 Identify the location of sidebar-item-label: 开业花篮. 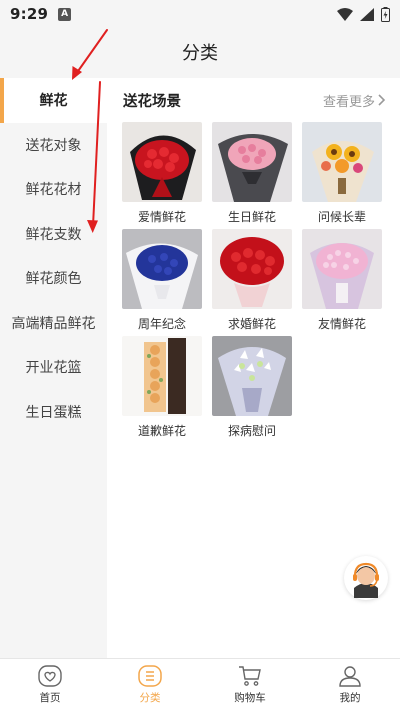
(53, 368).